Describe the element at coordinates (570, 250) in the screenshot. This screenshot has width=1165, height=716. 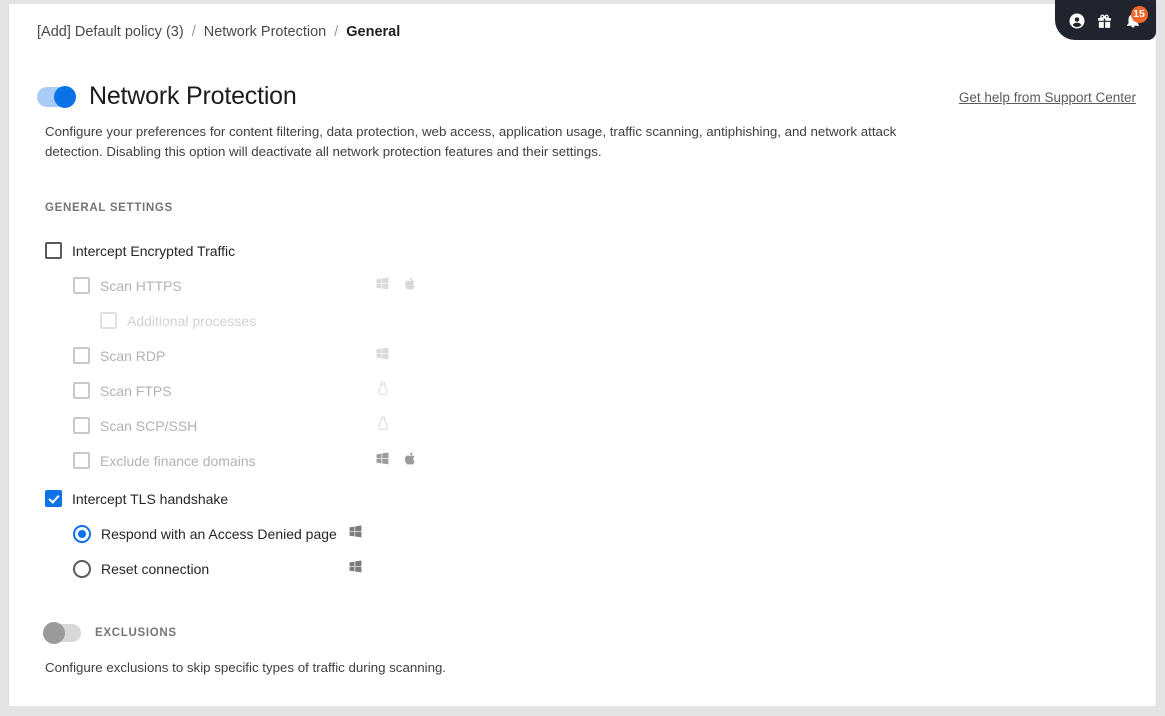
I see `option-row-intercept-encrypted-traffic: Intercept Encrypted Traffic` at that location.